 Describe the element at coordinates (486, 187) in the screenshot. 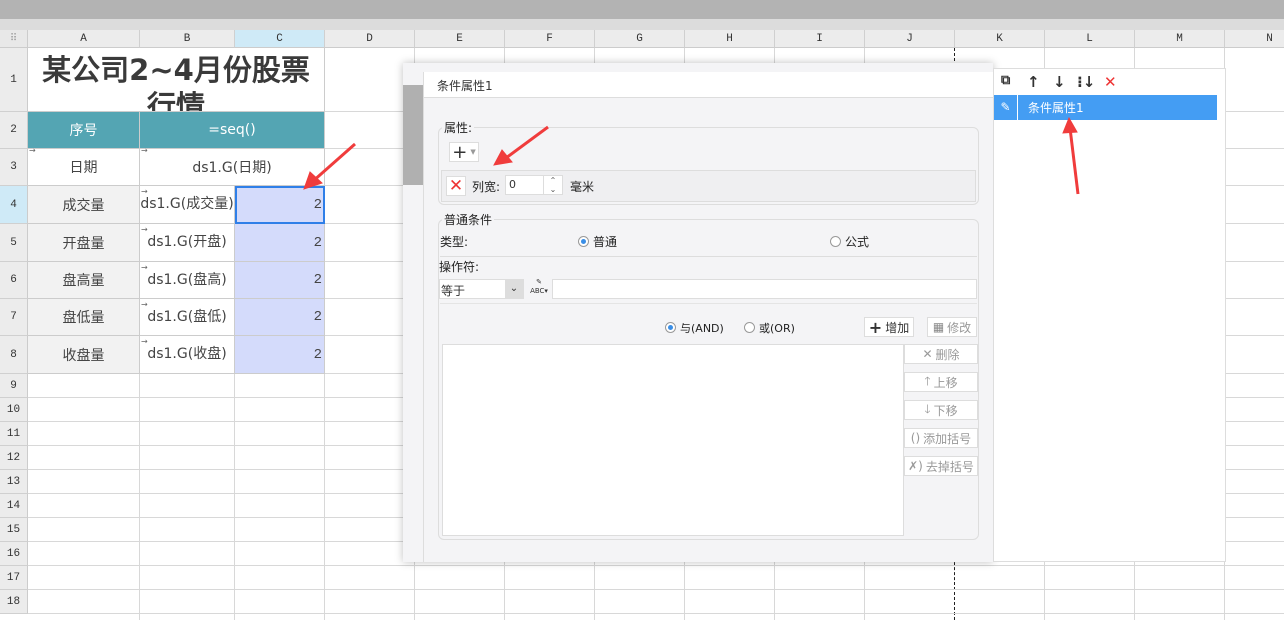

I see `col-width-label: 列宽:` at that location.